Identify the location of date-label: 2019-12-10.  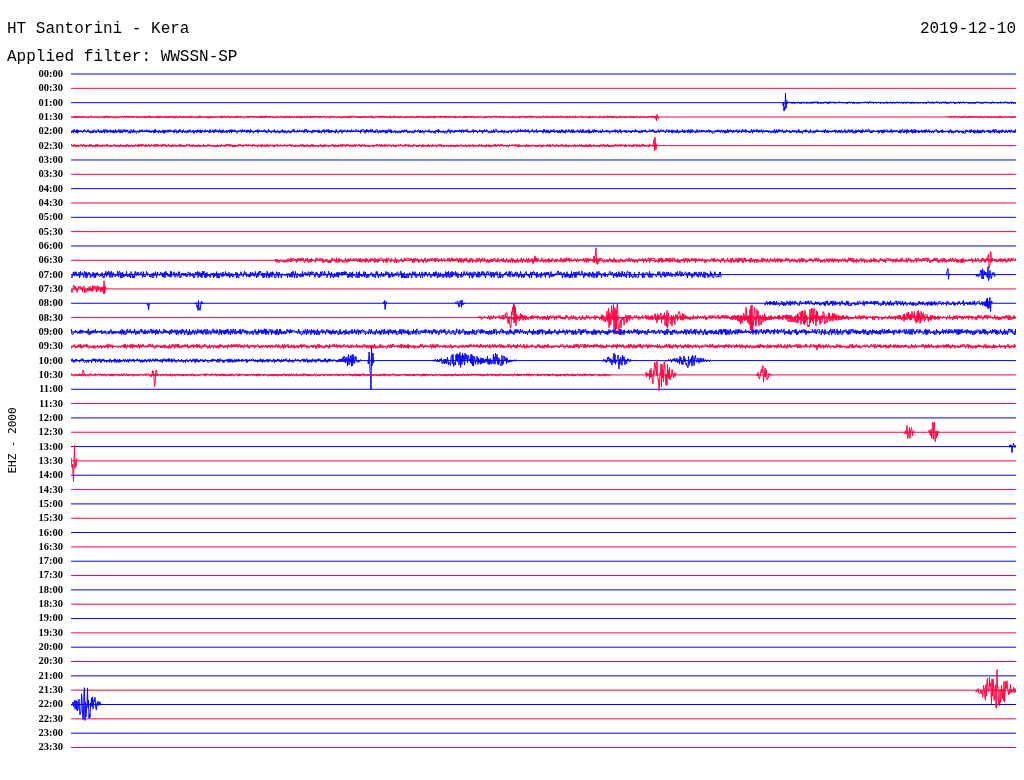
(968, 29).